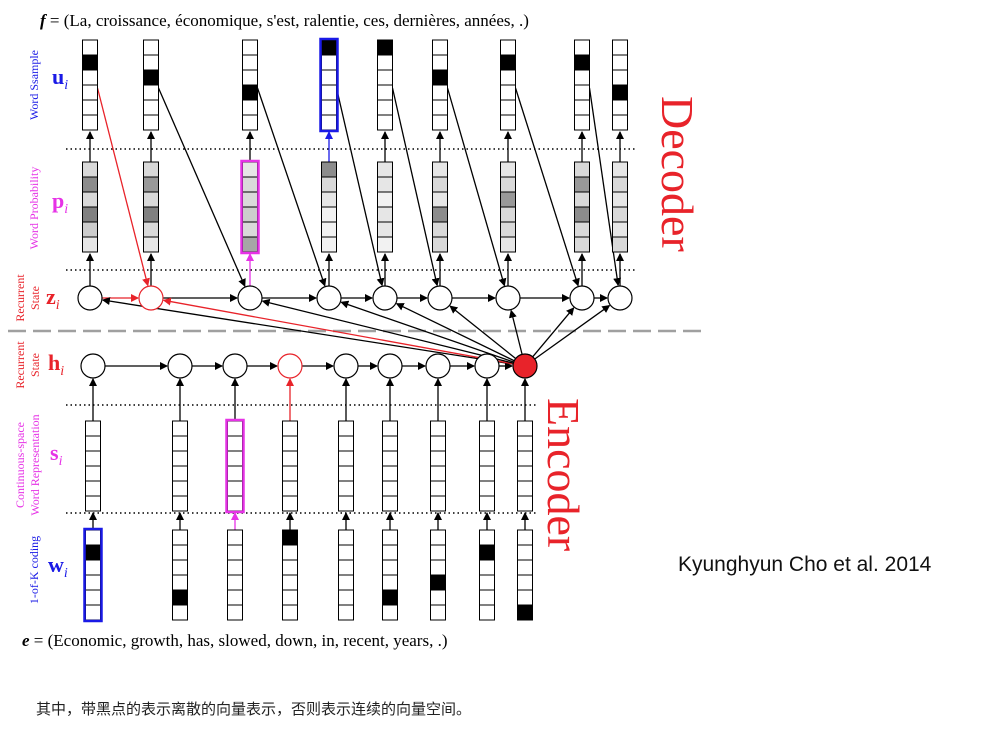 The width and height of the screenshot is (994, 729). I want to click on decoder-title: Decoder, so click(677, 174).